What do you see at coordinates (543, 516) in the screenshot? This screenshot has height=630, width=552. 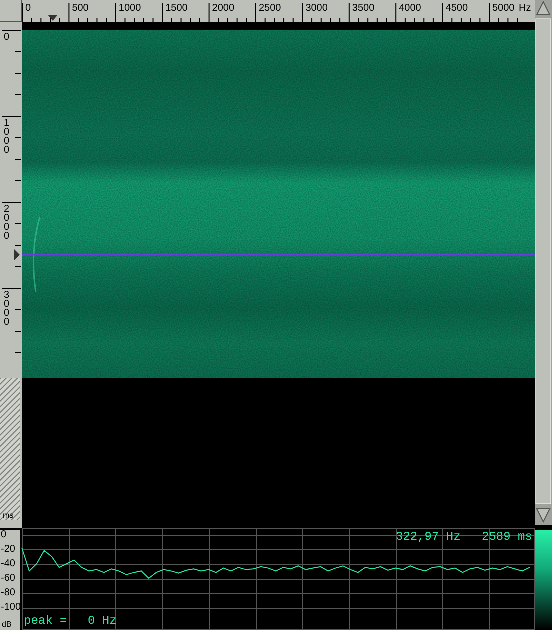 I see `scroll-down-icon` at bounding box center [543, 516].